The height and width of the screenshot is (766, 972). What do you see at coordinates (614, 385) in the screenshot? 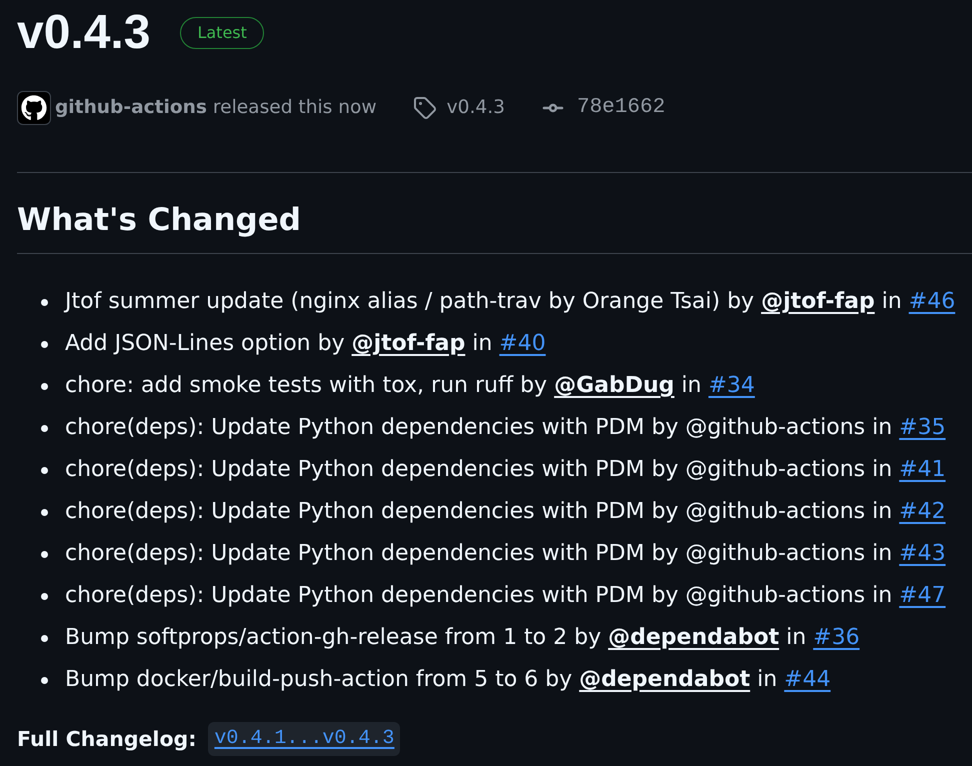
I see `username-link: @GabDug` at bounding box center [614, 385].